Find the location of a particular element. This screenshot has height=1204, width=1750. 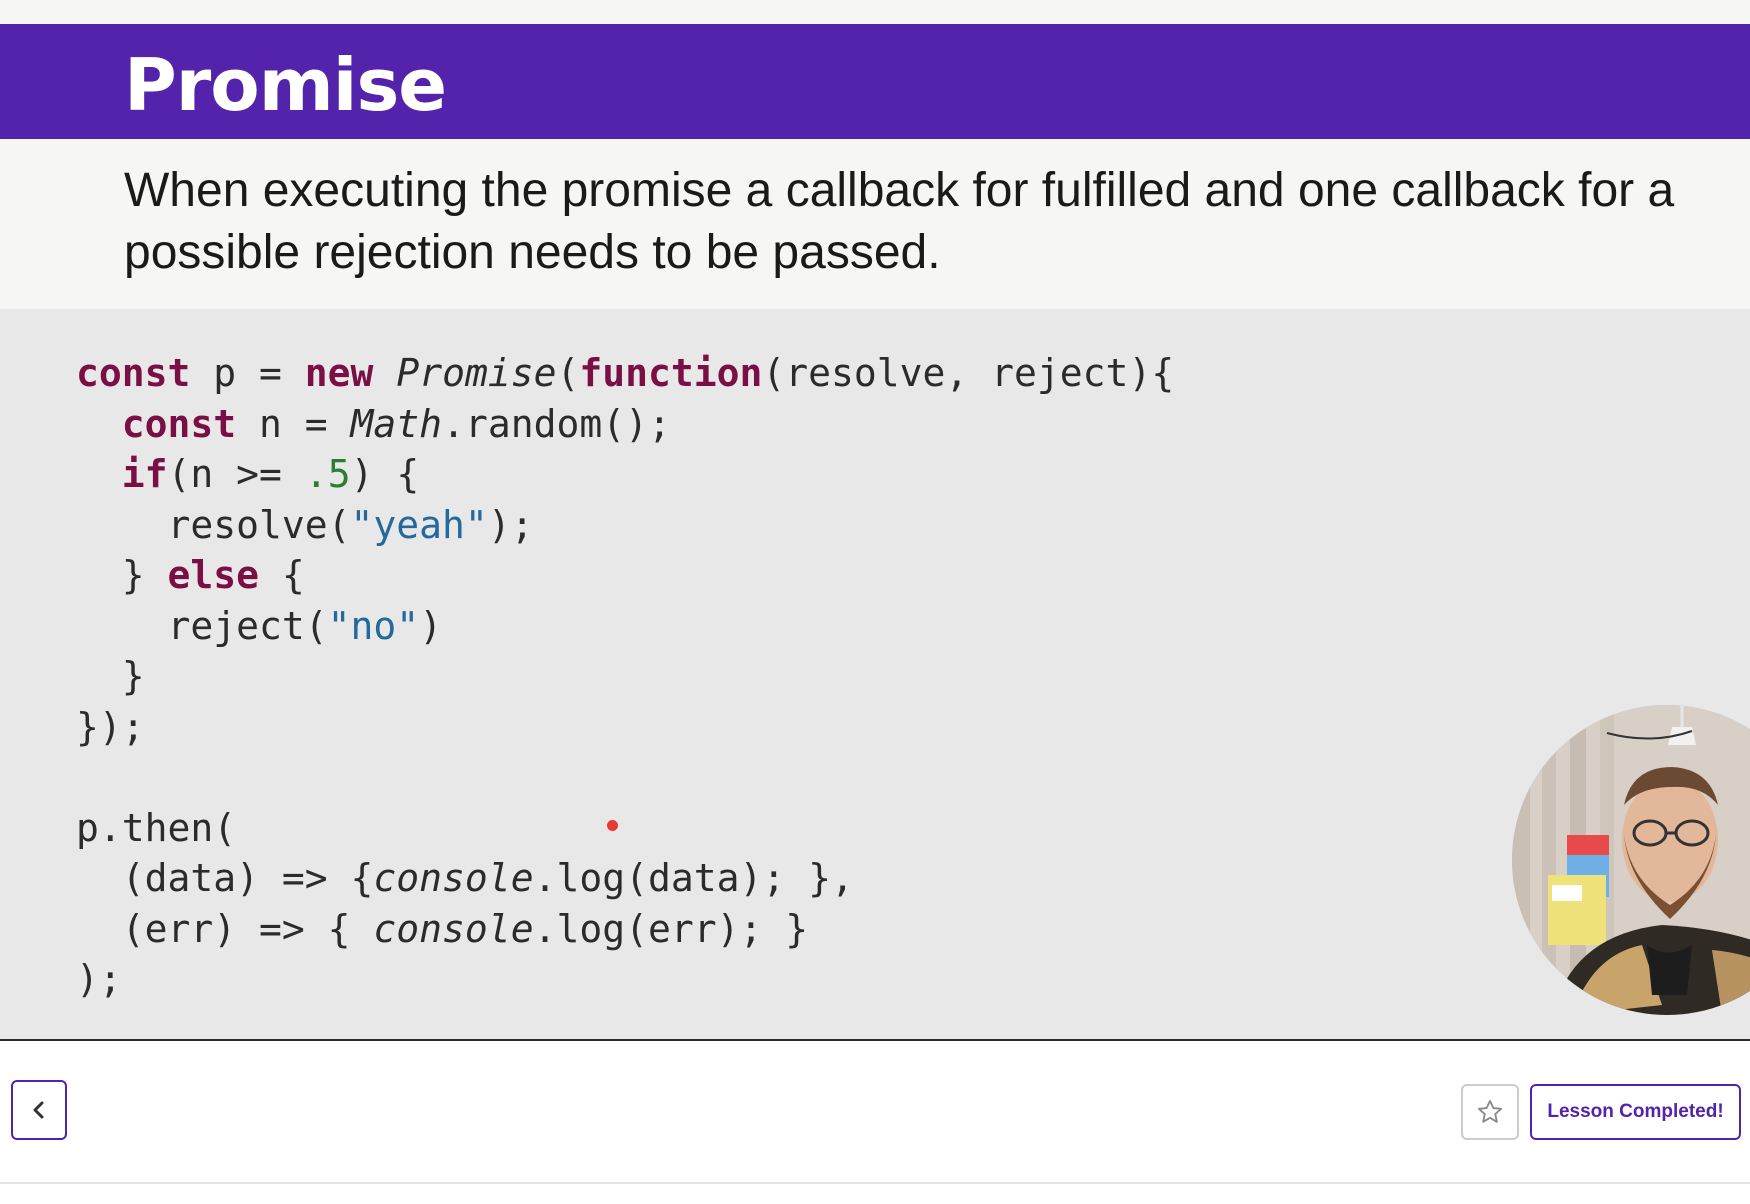

code-keyword: if is located at coordinates (144, 474).